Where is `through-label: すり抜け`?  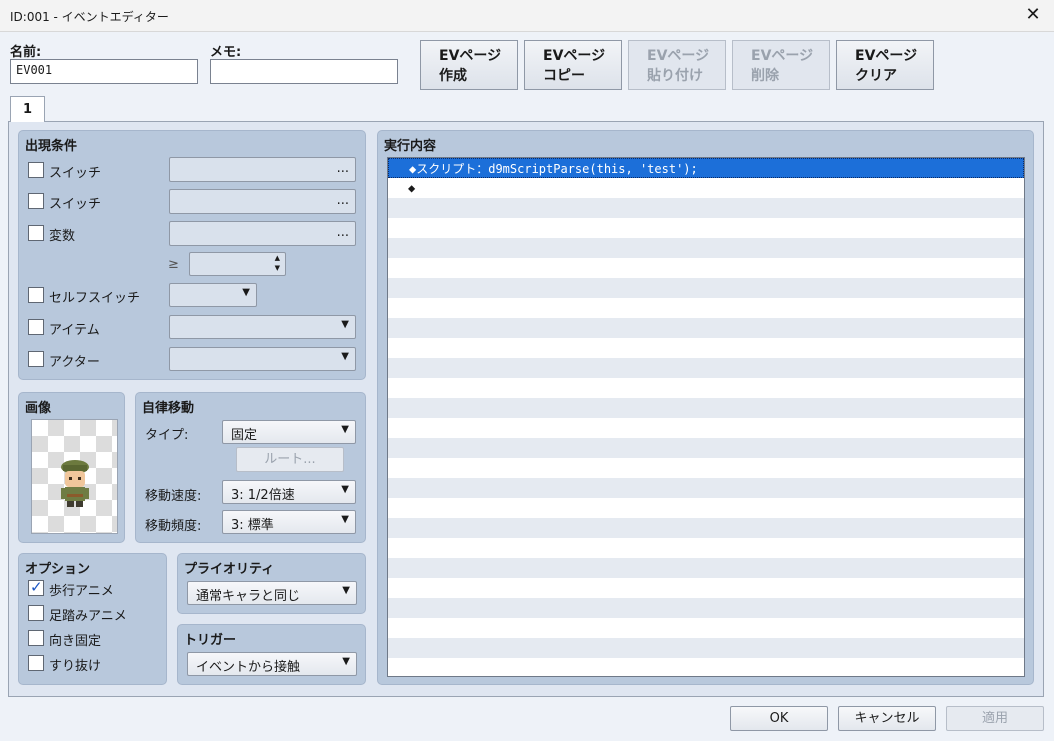
through-label: すり抜け is located at coordinates (75, 666).